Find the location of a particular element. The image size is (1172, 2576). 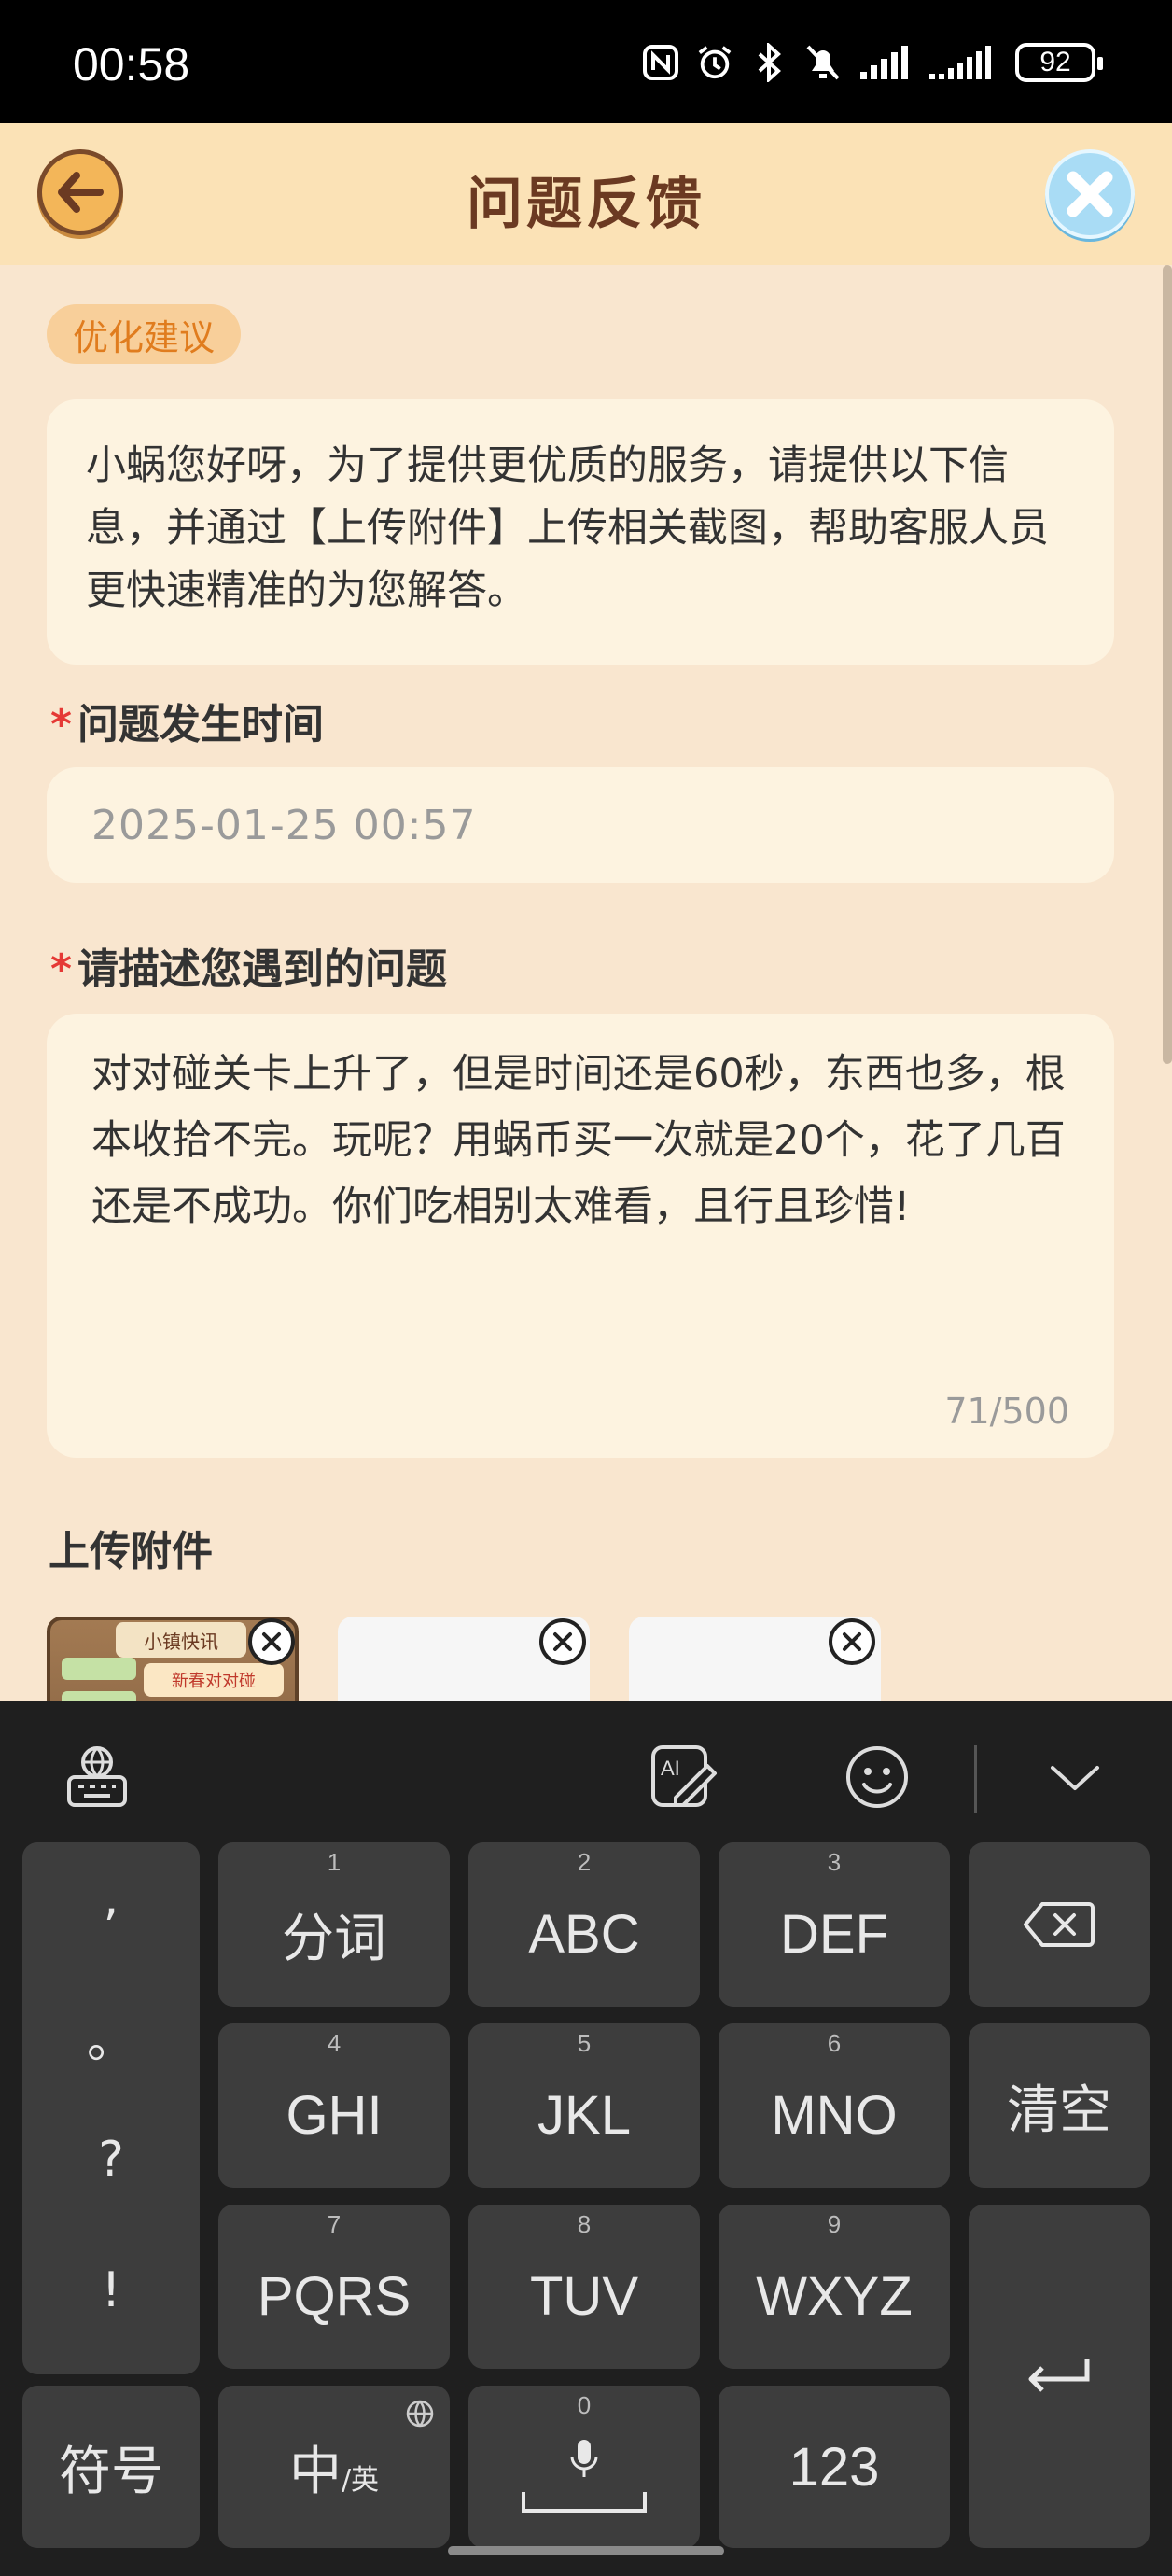

backspace-icon is located at coordinates (1059, 1924).